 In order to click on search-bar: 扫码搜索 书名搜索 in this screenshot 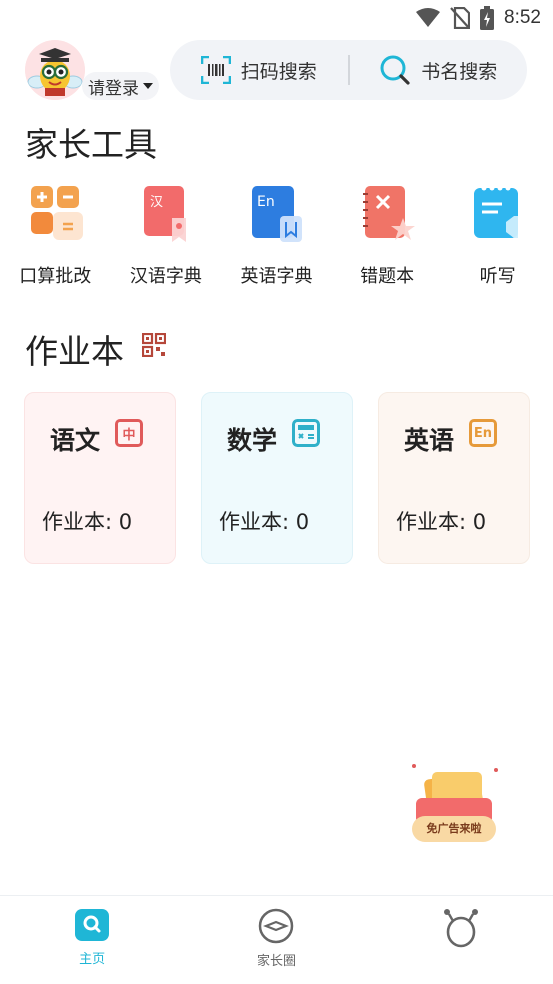, I will do `click(348, 70)`.